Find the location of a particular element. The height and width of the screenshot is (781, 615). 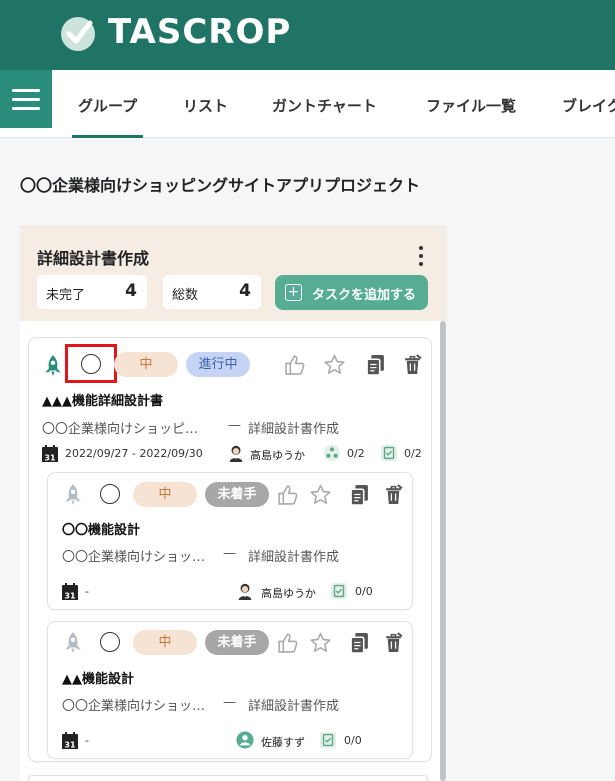

task-assignee: 佐藤すず is located at coordinates (283, 742).